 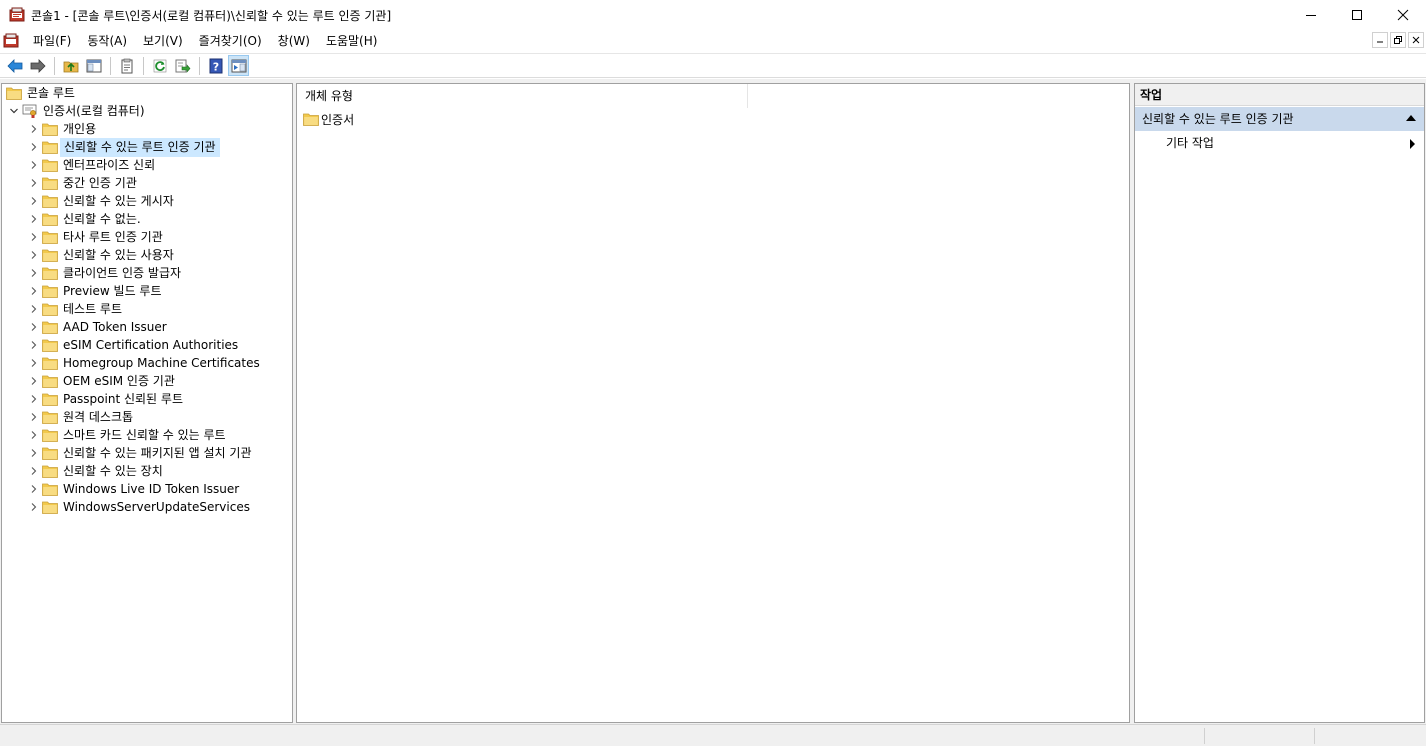 I want to click on tree-item: OEM eSIM 인증 기관, so click(x=102, y=381).